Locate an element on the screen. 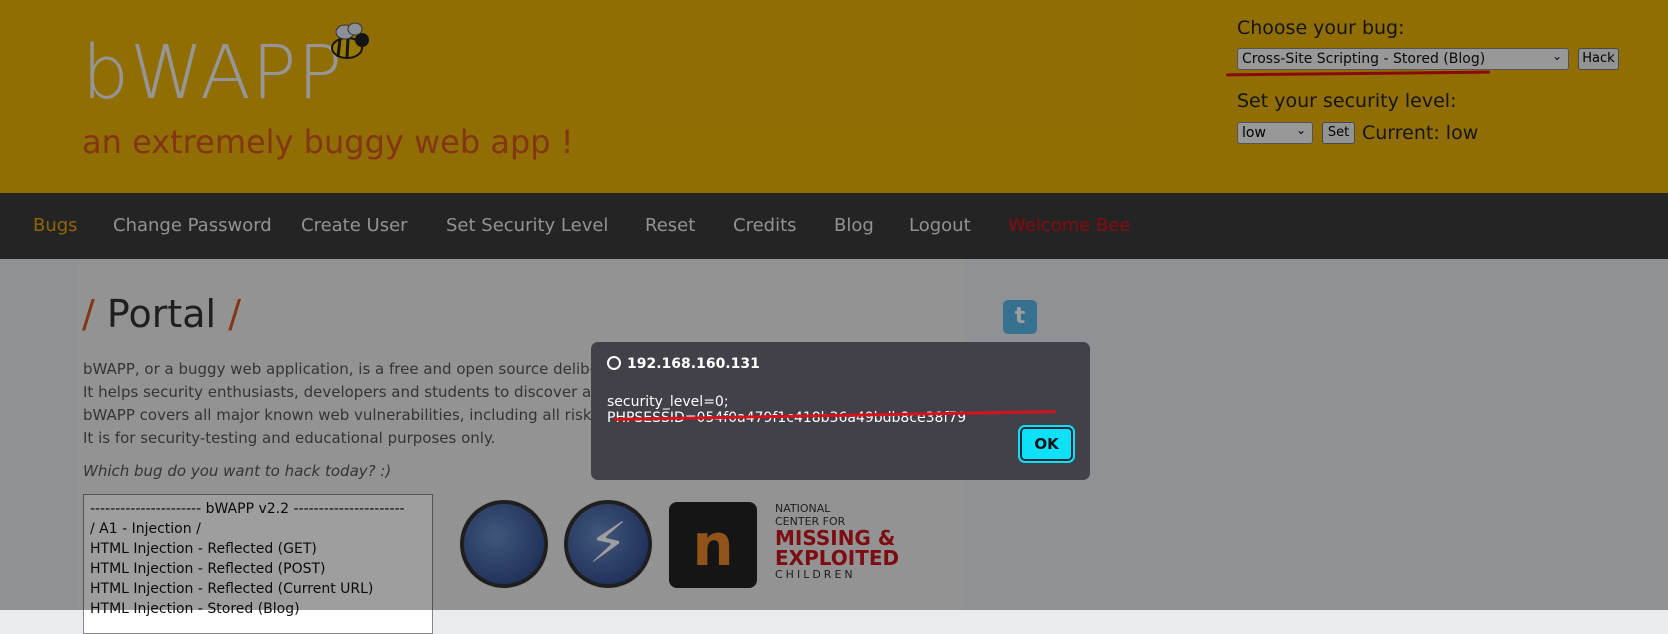 This screenshot has width=1668, height=634. globe-icon is located at coordinates (614, 363).